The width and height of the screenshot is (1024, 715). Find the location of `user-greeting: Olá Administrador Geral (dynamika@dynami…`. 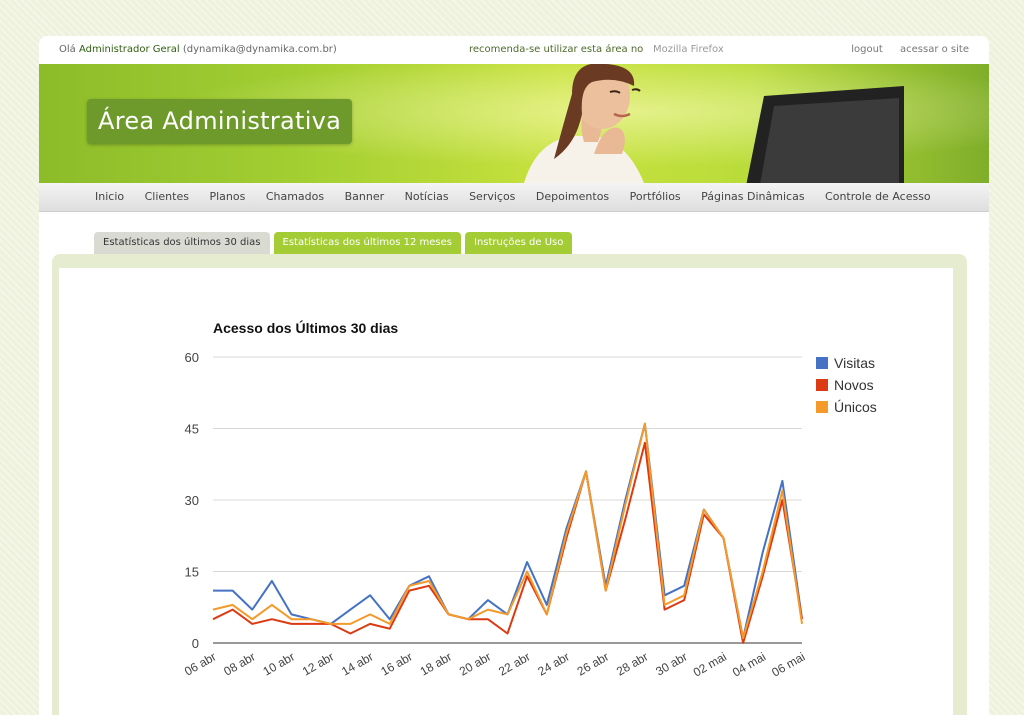

user-greeting: Olá Administrador Geral (dynamika@dynami… is located at coordinates (198, 49).